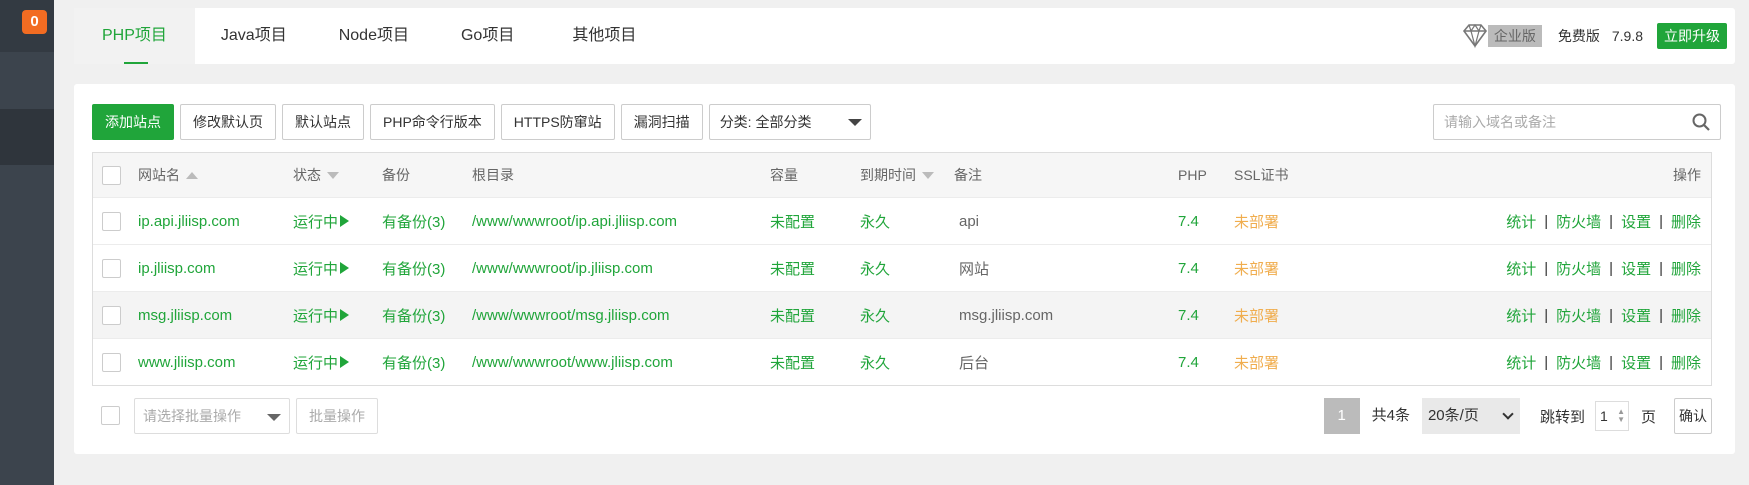  Describe the element at coordinates (1453, 415) in the screenshot. I see `page-size-value: 20条/页` at that location.